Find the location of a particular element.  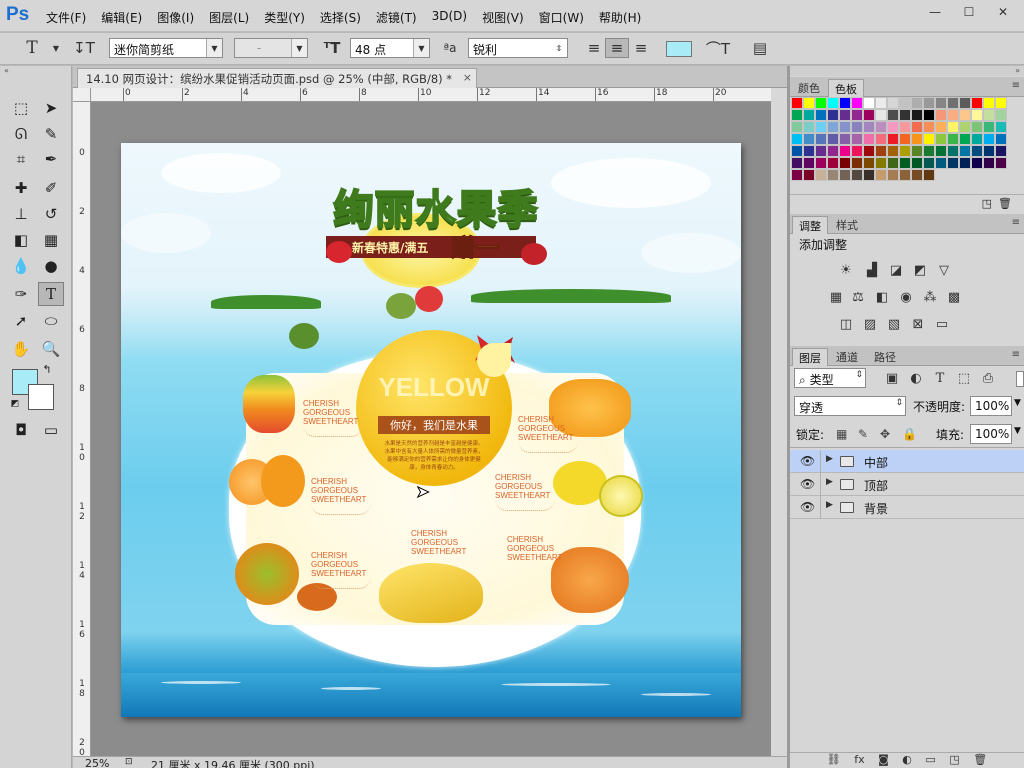

menu-filter: 滤镜(T) is located at coordinates (396, 17).